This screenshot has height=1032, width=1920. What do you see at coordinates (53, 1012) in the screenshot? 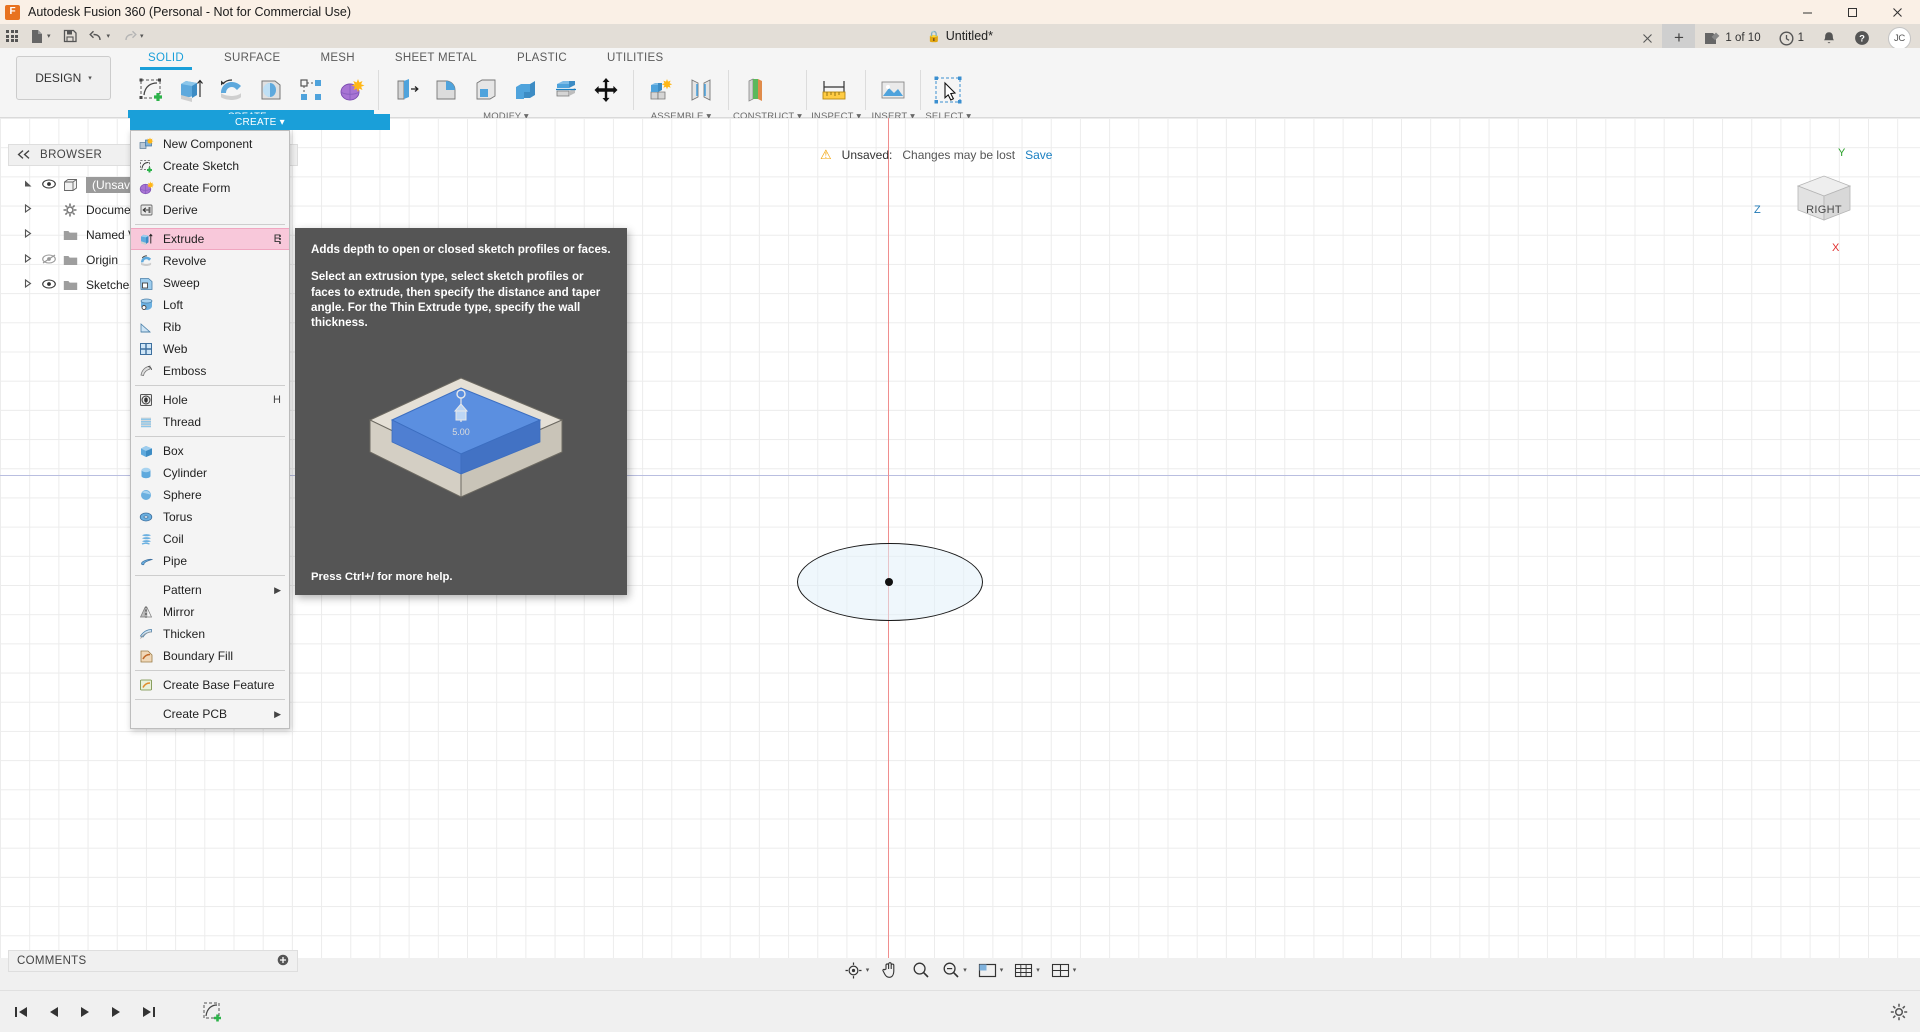
I see `step-back-icon` at bounding box center [53, 1012].